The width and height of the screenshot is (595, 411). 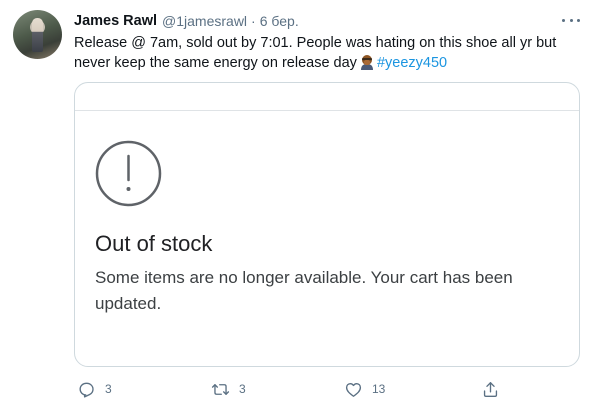 What do you see at coordinates (220, 389) in the screenshot?
I see `retweet-icon` at bounding box center [220, 389].